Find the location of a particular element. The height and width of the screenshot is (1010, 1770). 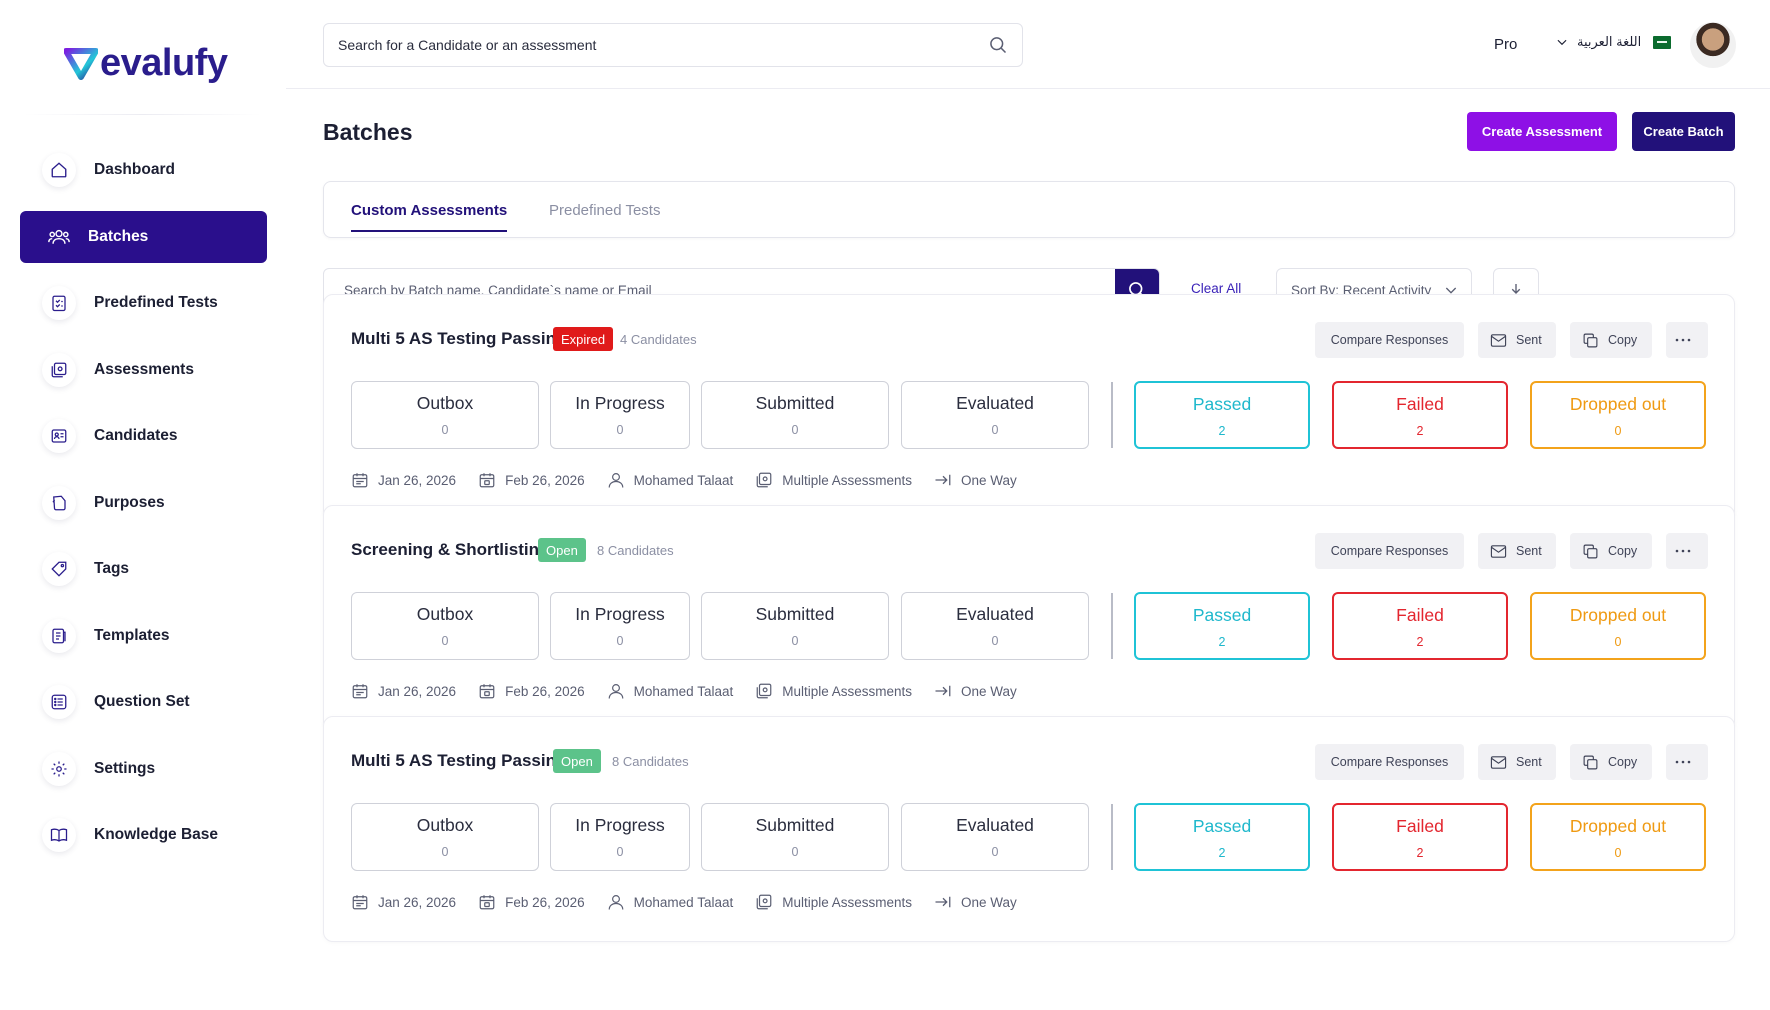

topbar: Pro اللغة العربية is located at coordinates (1028, 44).